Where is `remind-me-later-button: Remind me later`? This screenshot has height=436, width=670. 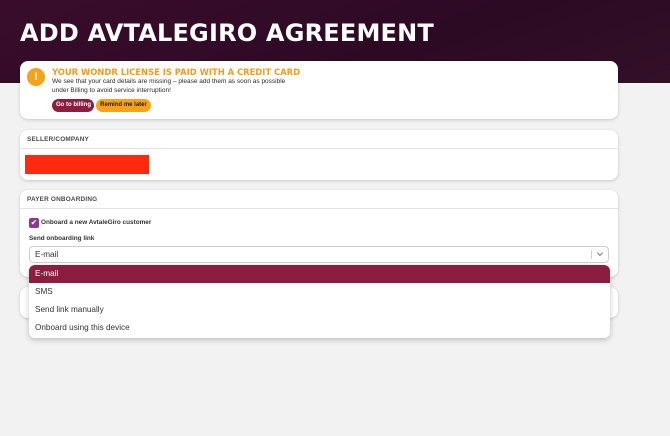
remind-me-later-button: Remind me later is located at coordinates (123, 105).